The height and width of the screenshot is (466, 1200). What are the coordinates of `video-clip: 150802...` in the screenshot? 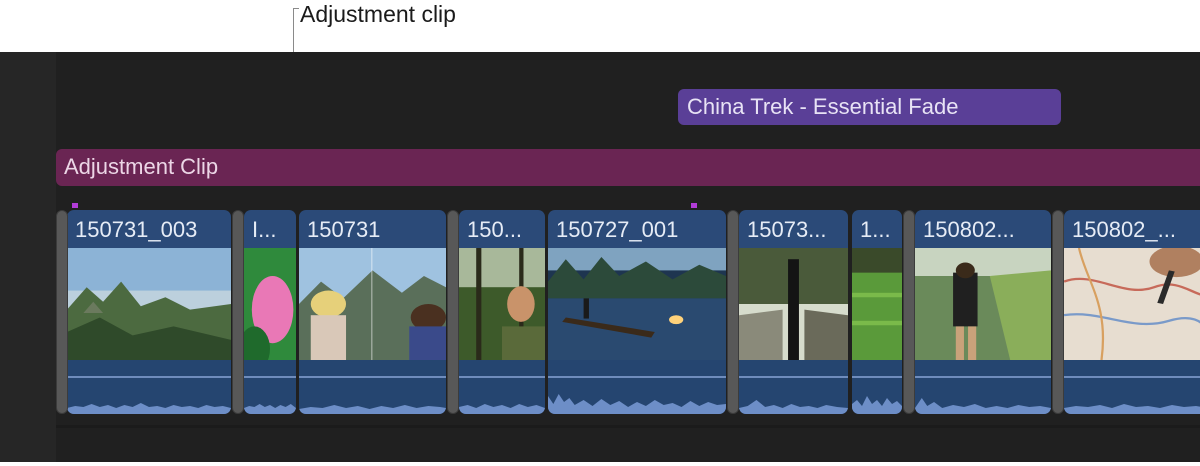 It's located at (983, 312).